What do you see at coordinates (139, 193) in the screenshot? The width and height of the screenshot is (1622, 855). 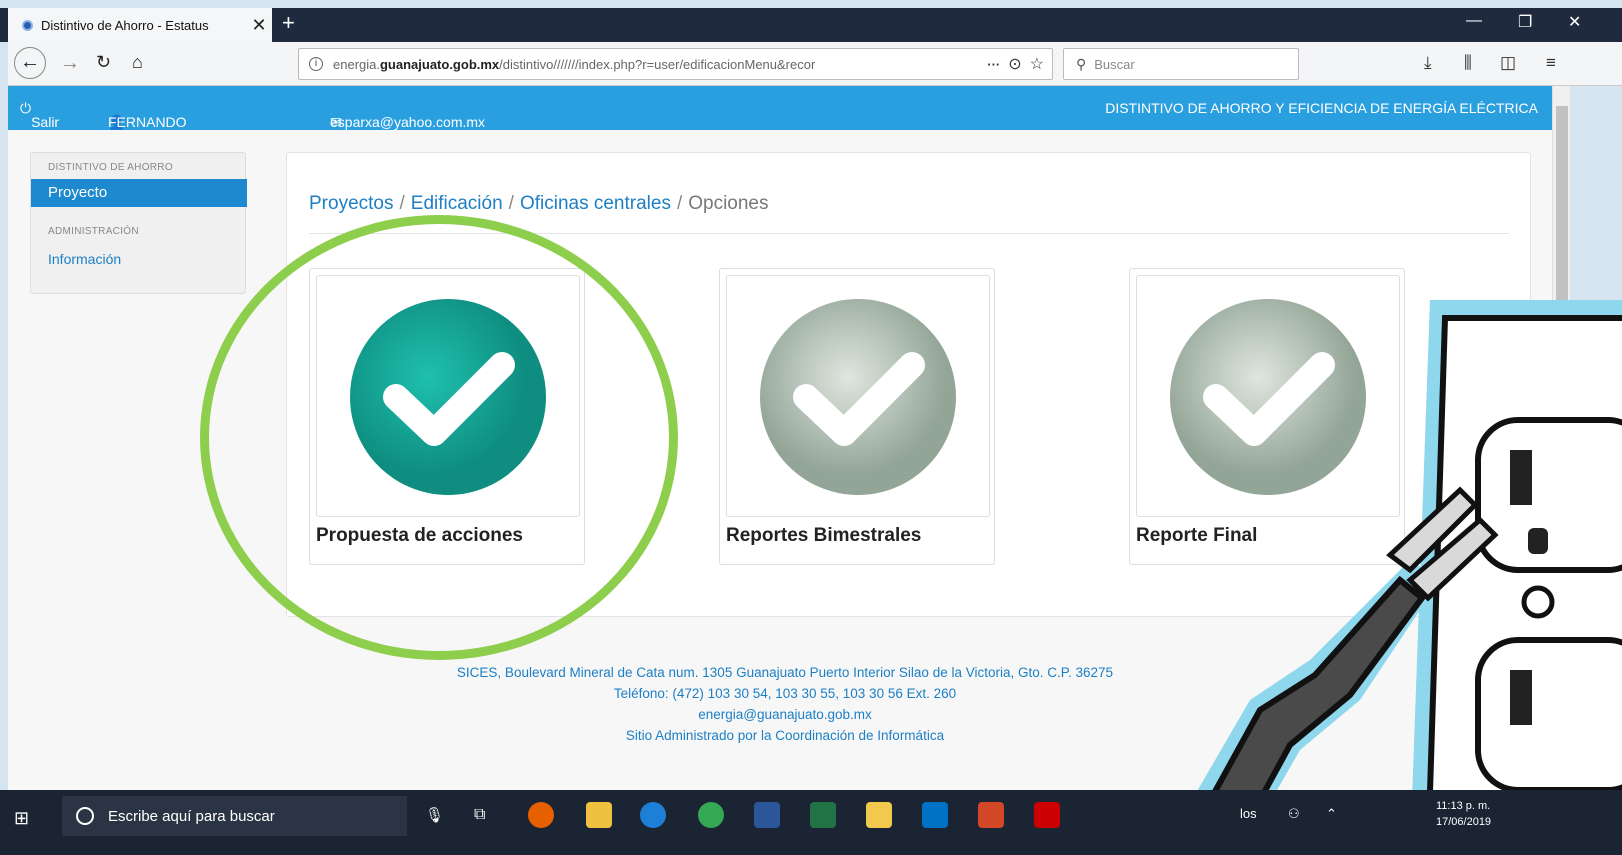 I see `sidebar-item-proyecto: Proyecto` at bounding box center [139, 193].